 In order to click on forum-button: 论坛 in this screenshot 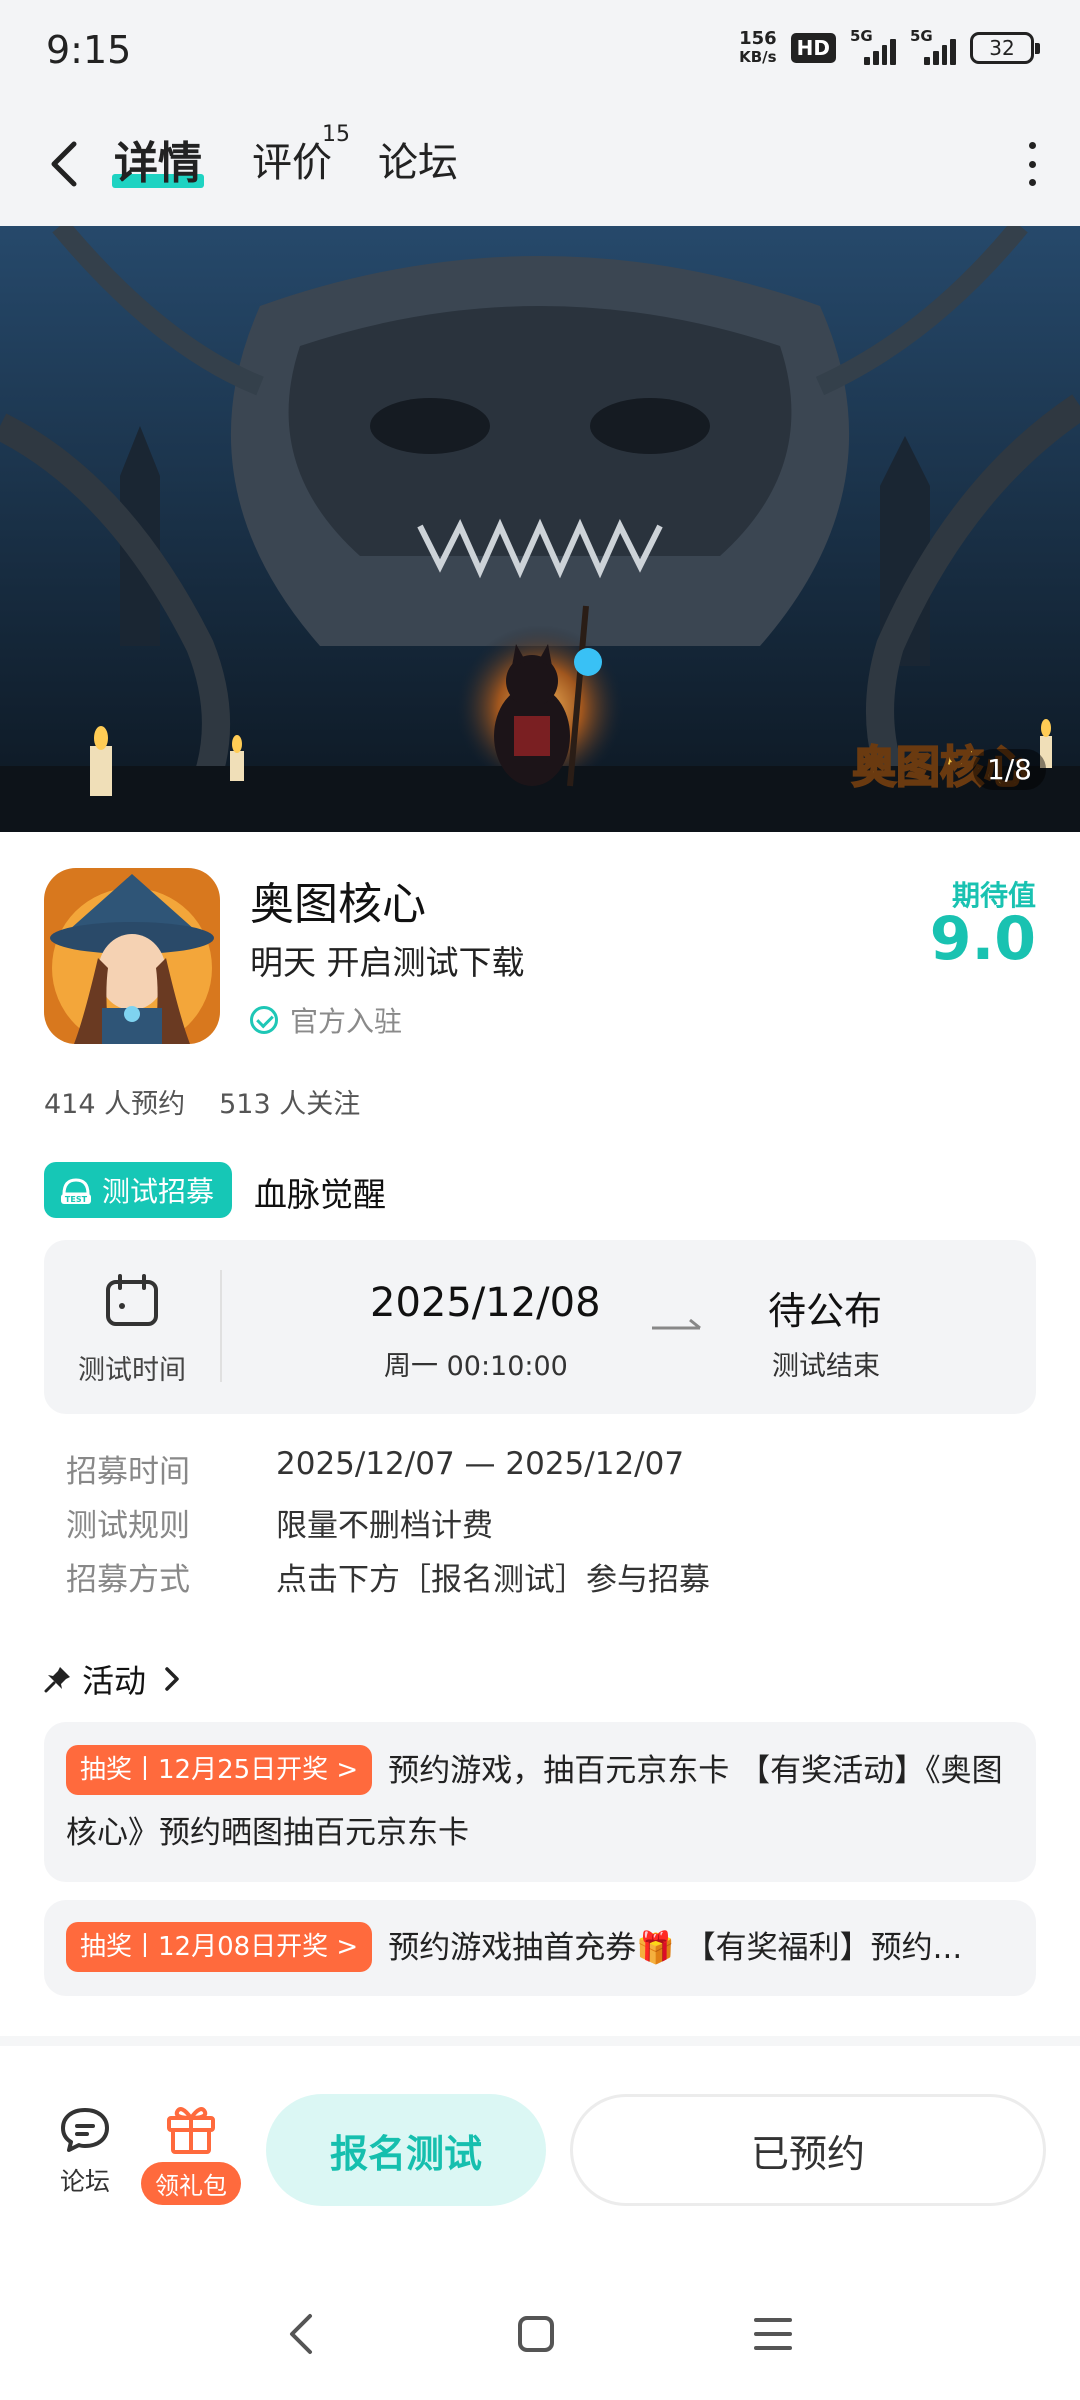, I will do `click(85, 2151)`.